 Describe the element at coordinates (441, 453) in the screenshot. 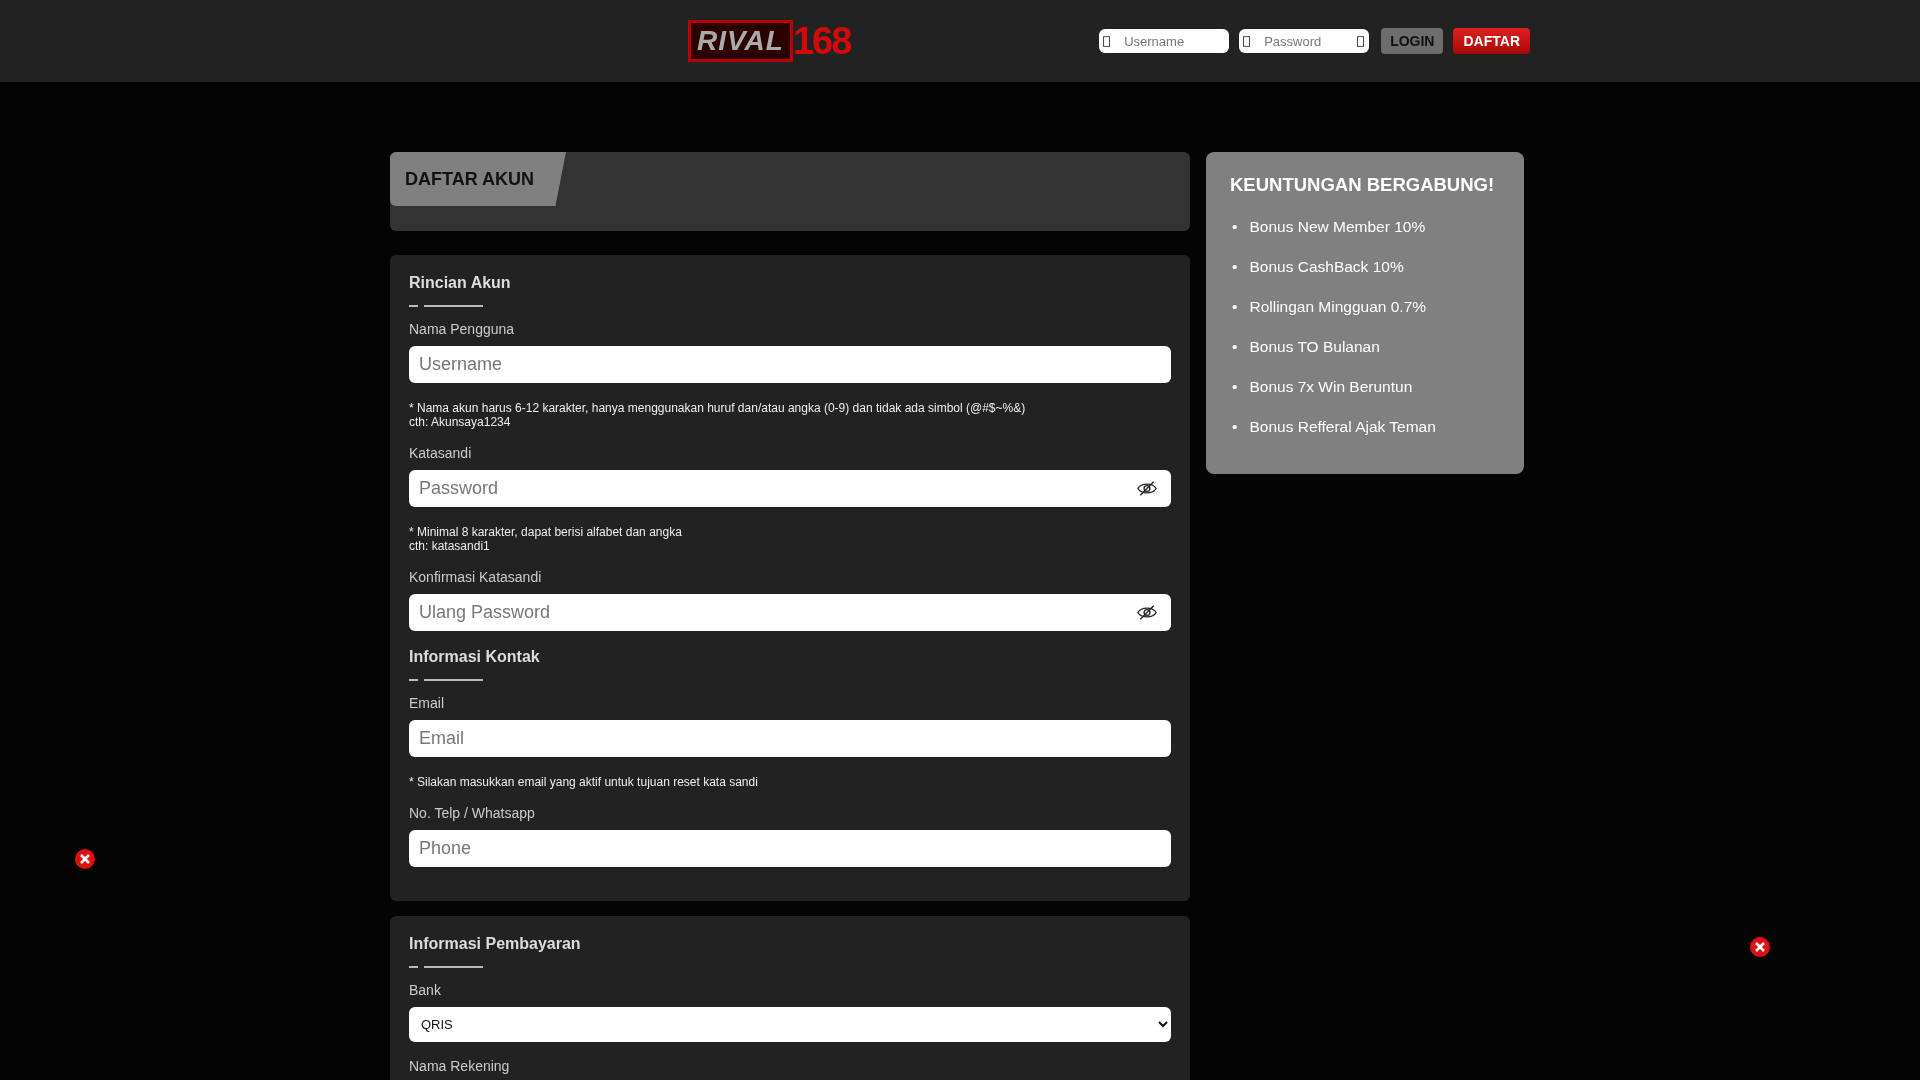

I see `field-label: Katasandi` at that location.